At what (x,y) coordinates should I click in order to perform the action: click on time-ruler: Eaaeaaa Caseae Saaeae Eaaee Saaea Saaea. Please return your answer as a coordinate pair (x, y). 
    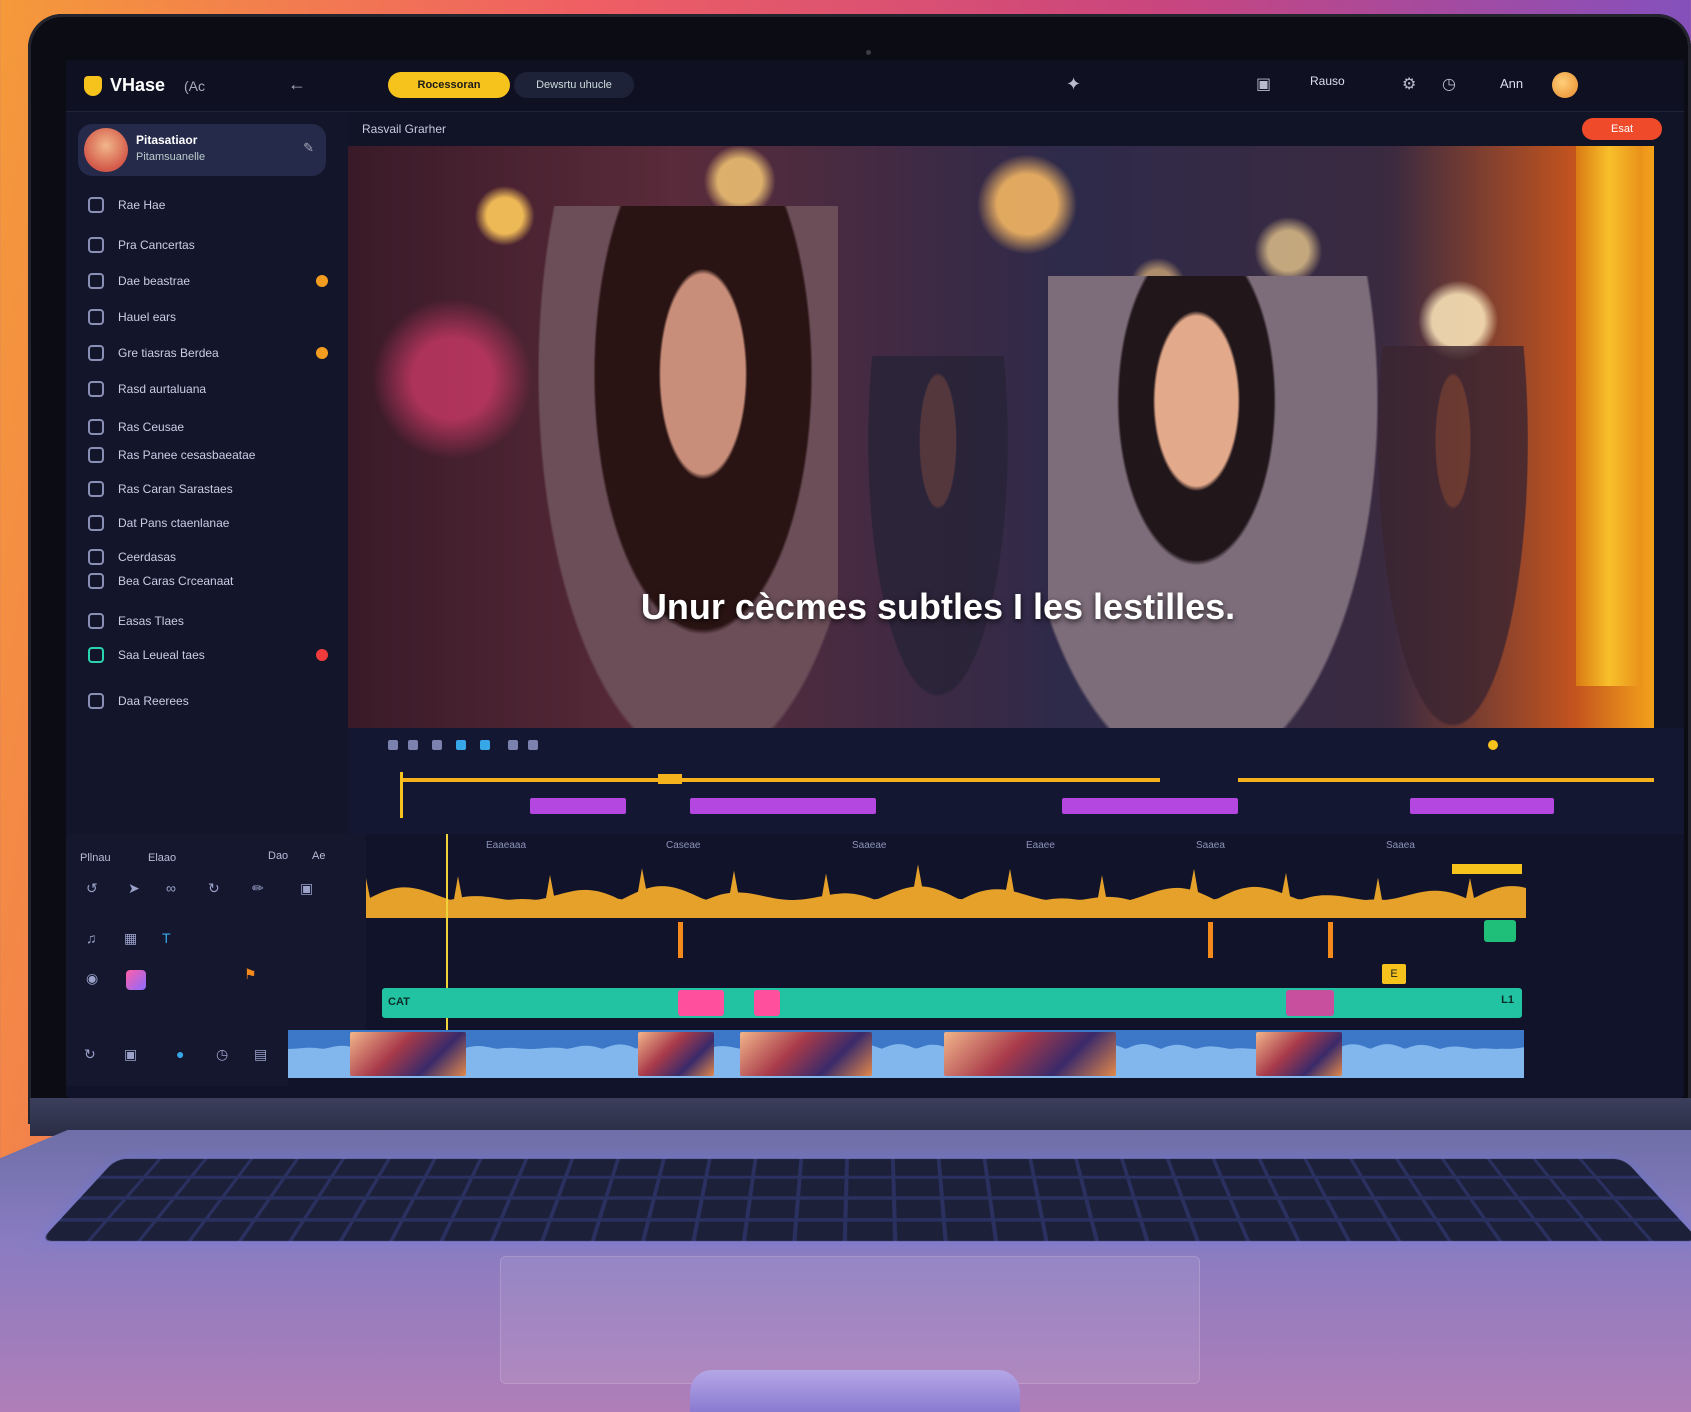
    Looking at the image, I should click on (1025, 846).